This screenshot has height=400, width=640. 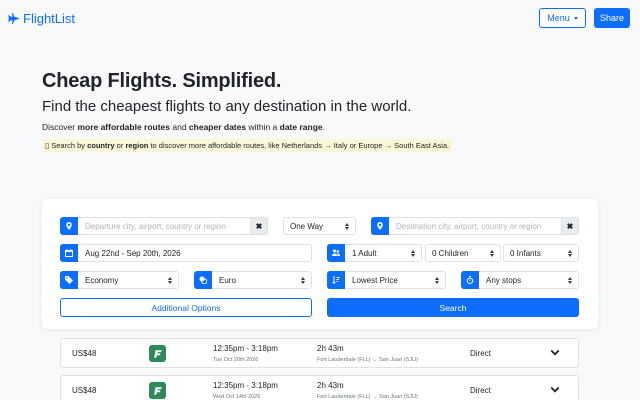 What do you see at coordinates (186, 307) in the screenshot?
I see `additional-options-button: Additional Options` at bounding box center [186, 307].